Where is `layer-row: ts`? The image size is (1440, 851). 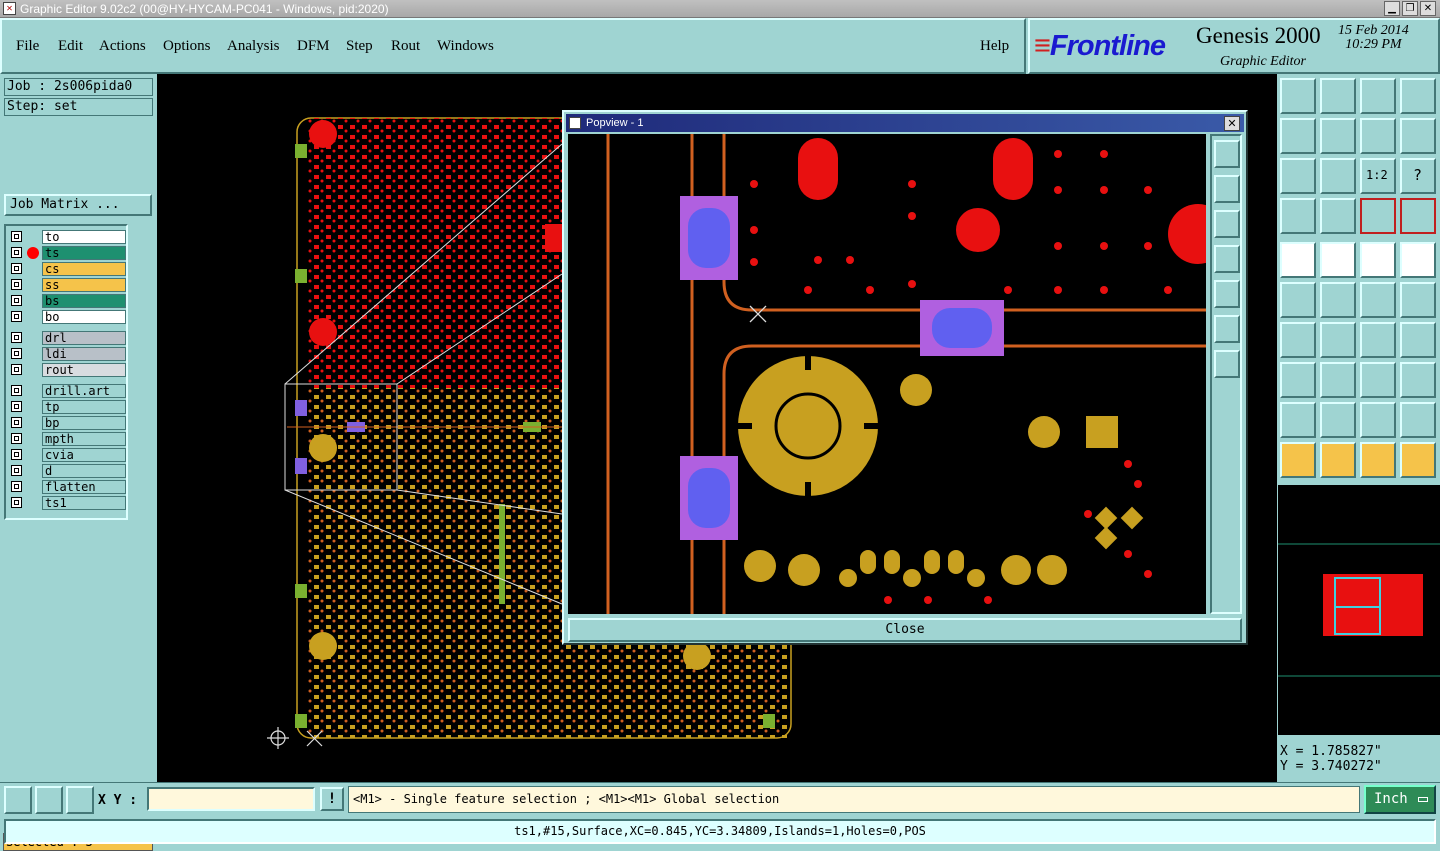
layer-row: ts is located at coordinates (67, 253).